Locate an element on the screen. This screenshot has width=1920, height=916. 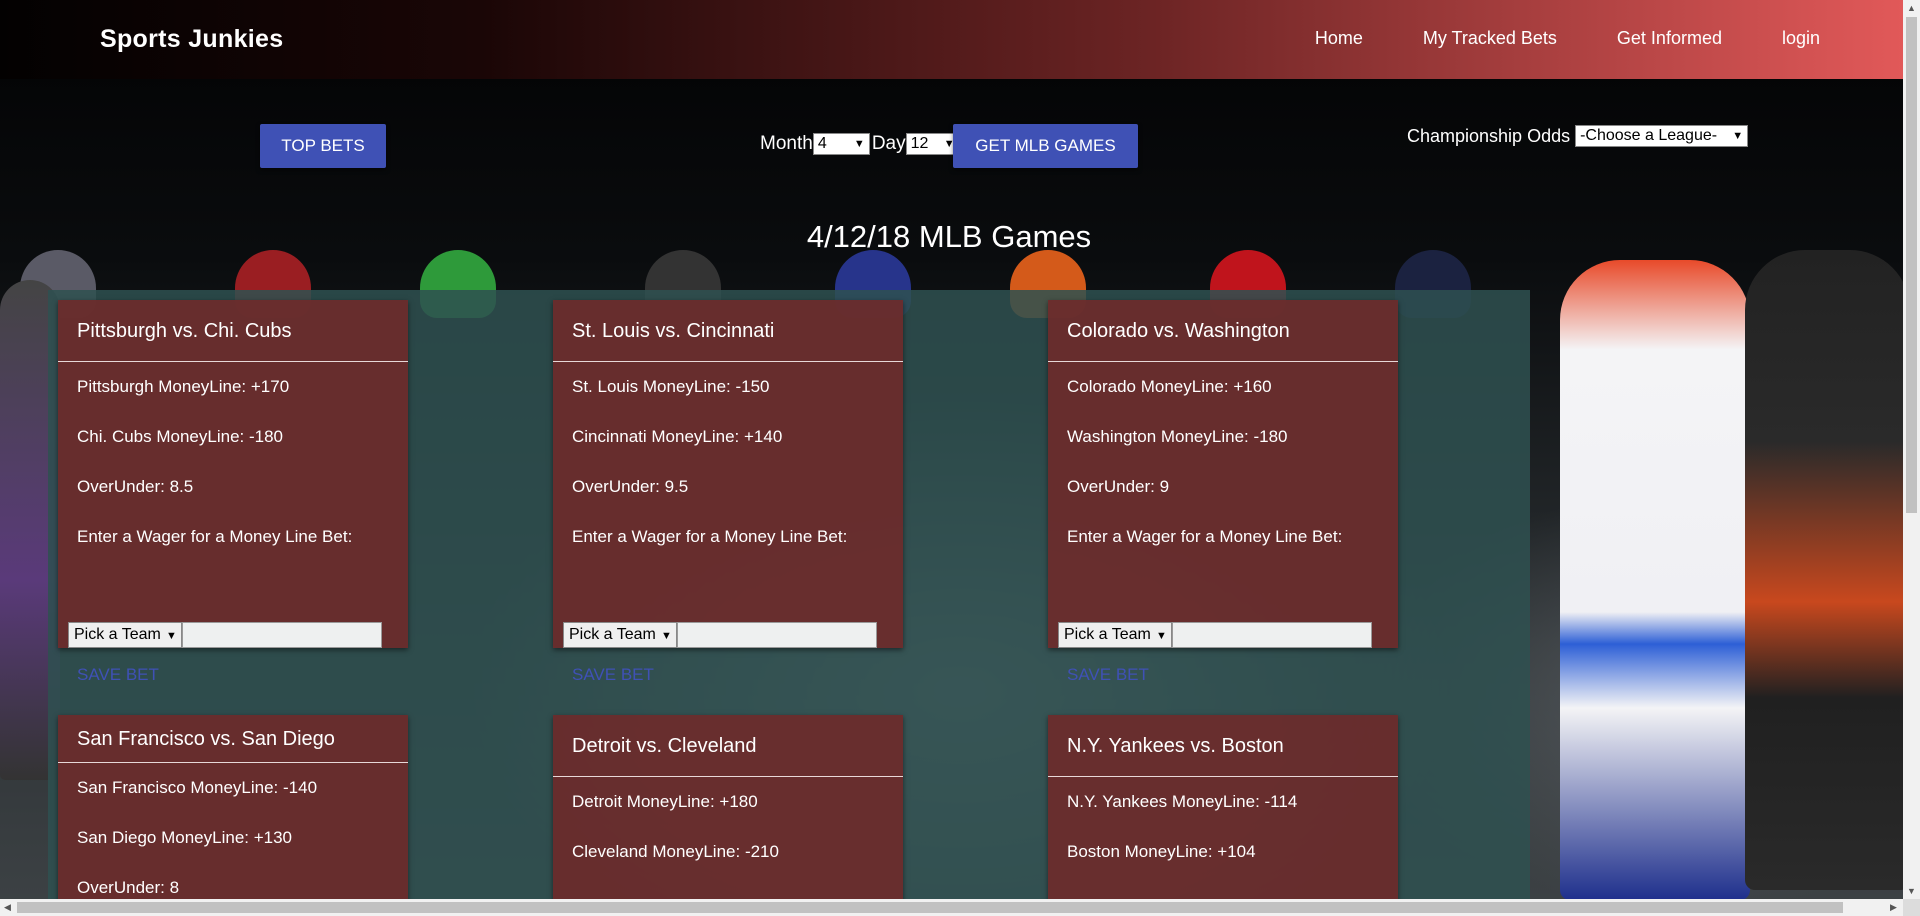
home-moneyline: Pittsburgh MoneyLine: +170 is located at coordinates (183, 386).